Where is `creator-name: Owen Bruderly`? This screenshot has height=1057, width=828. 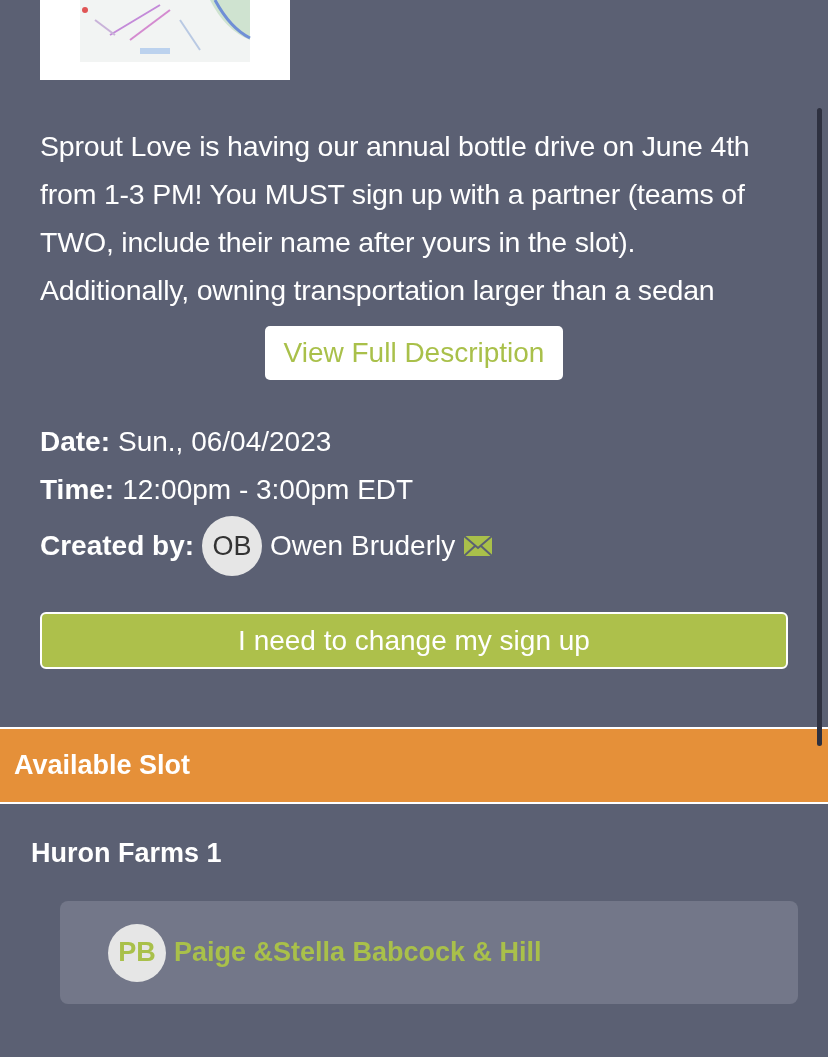 creator-name: Owen Bruderly is located at coordinates (363, 546).